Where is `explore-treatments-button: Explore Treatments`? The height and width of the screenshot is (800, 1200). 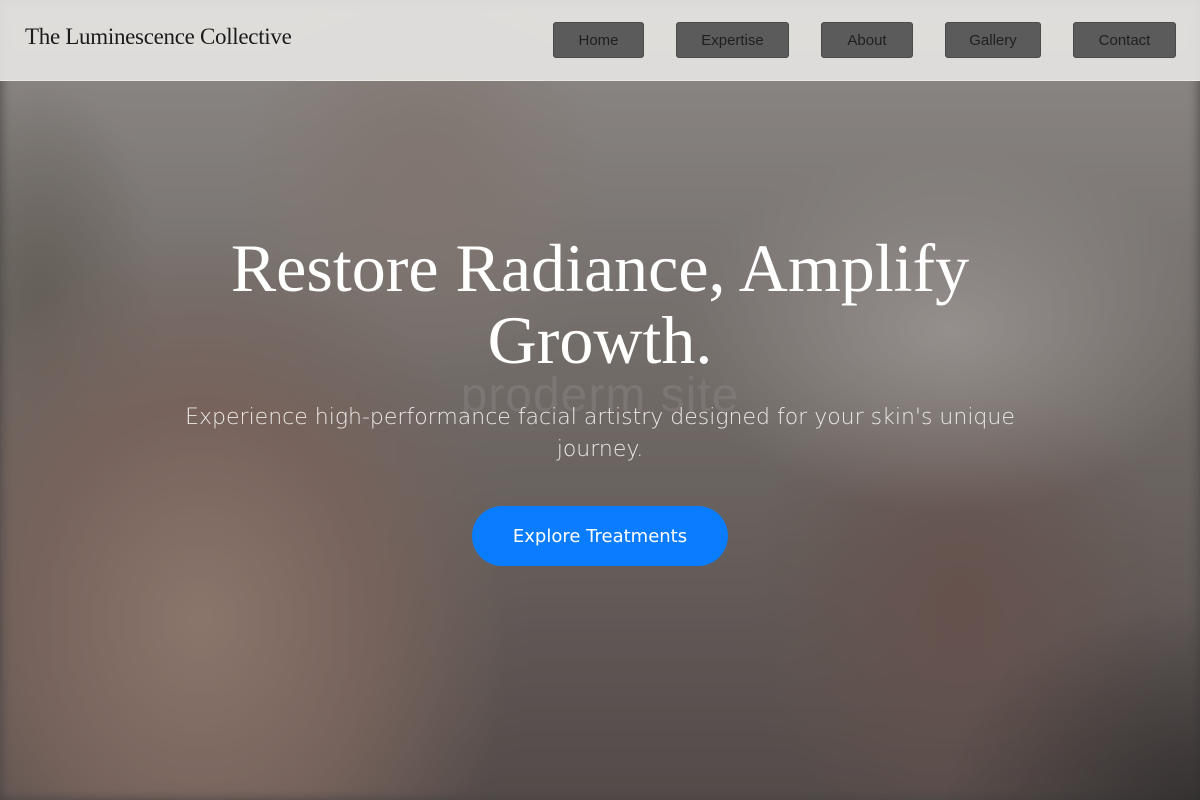
explore-treatments-button: Explore Treatments is located at coordinates (600, 536).